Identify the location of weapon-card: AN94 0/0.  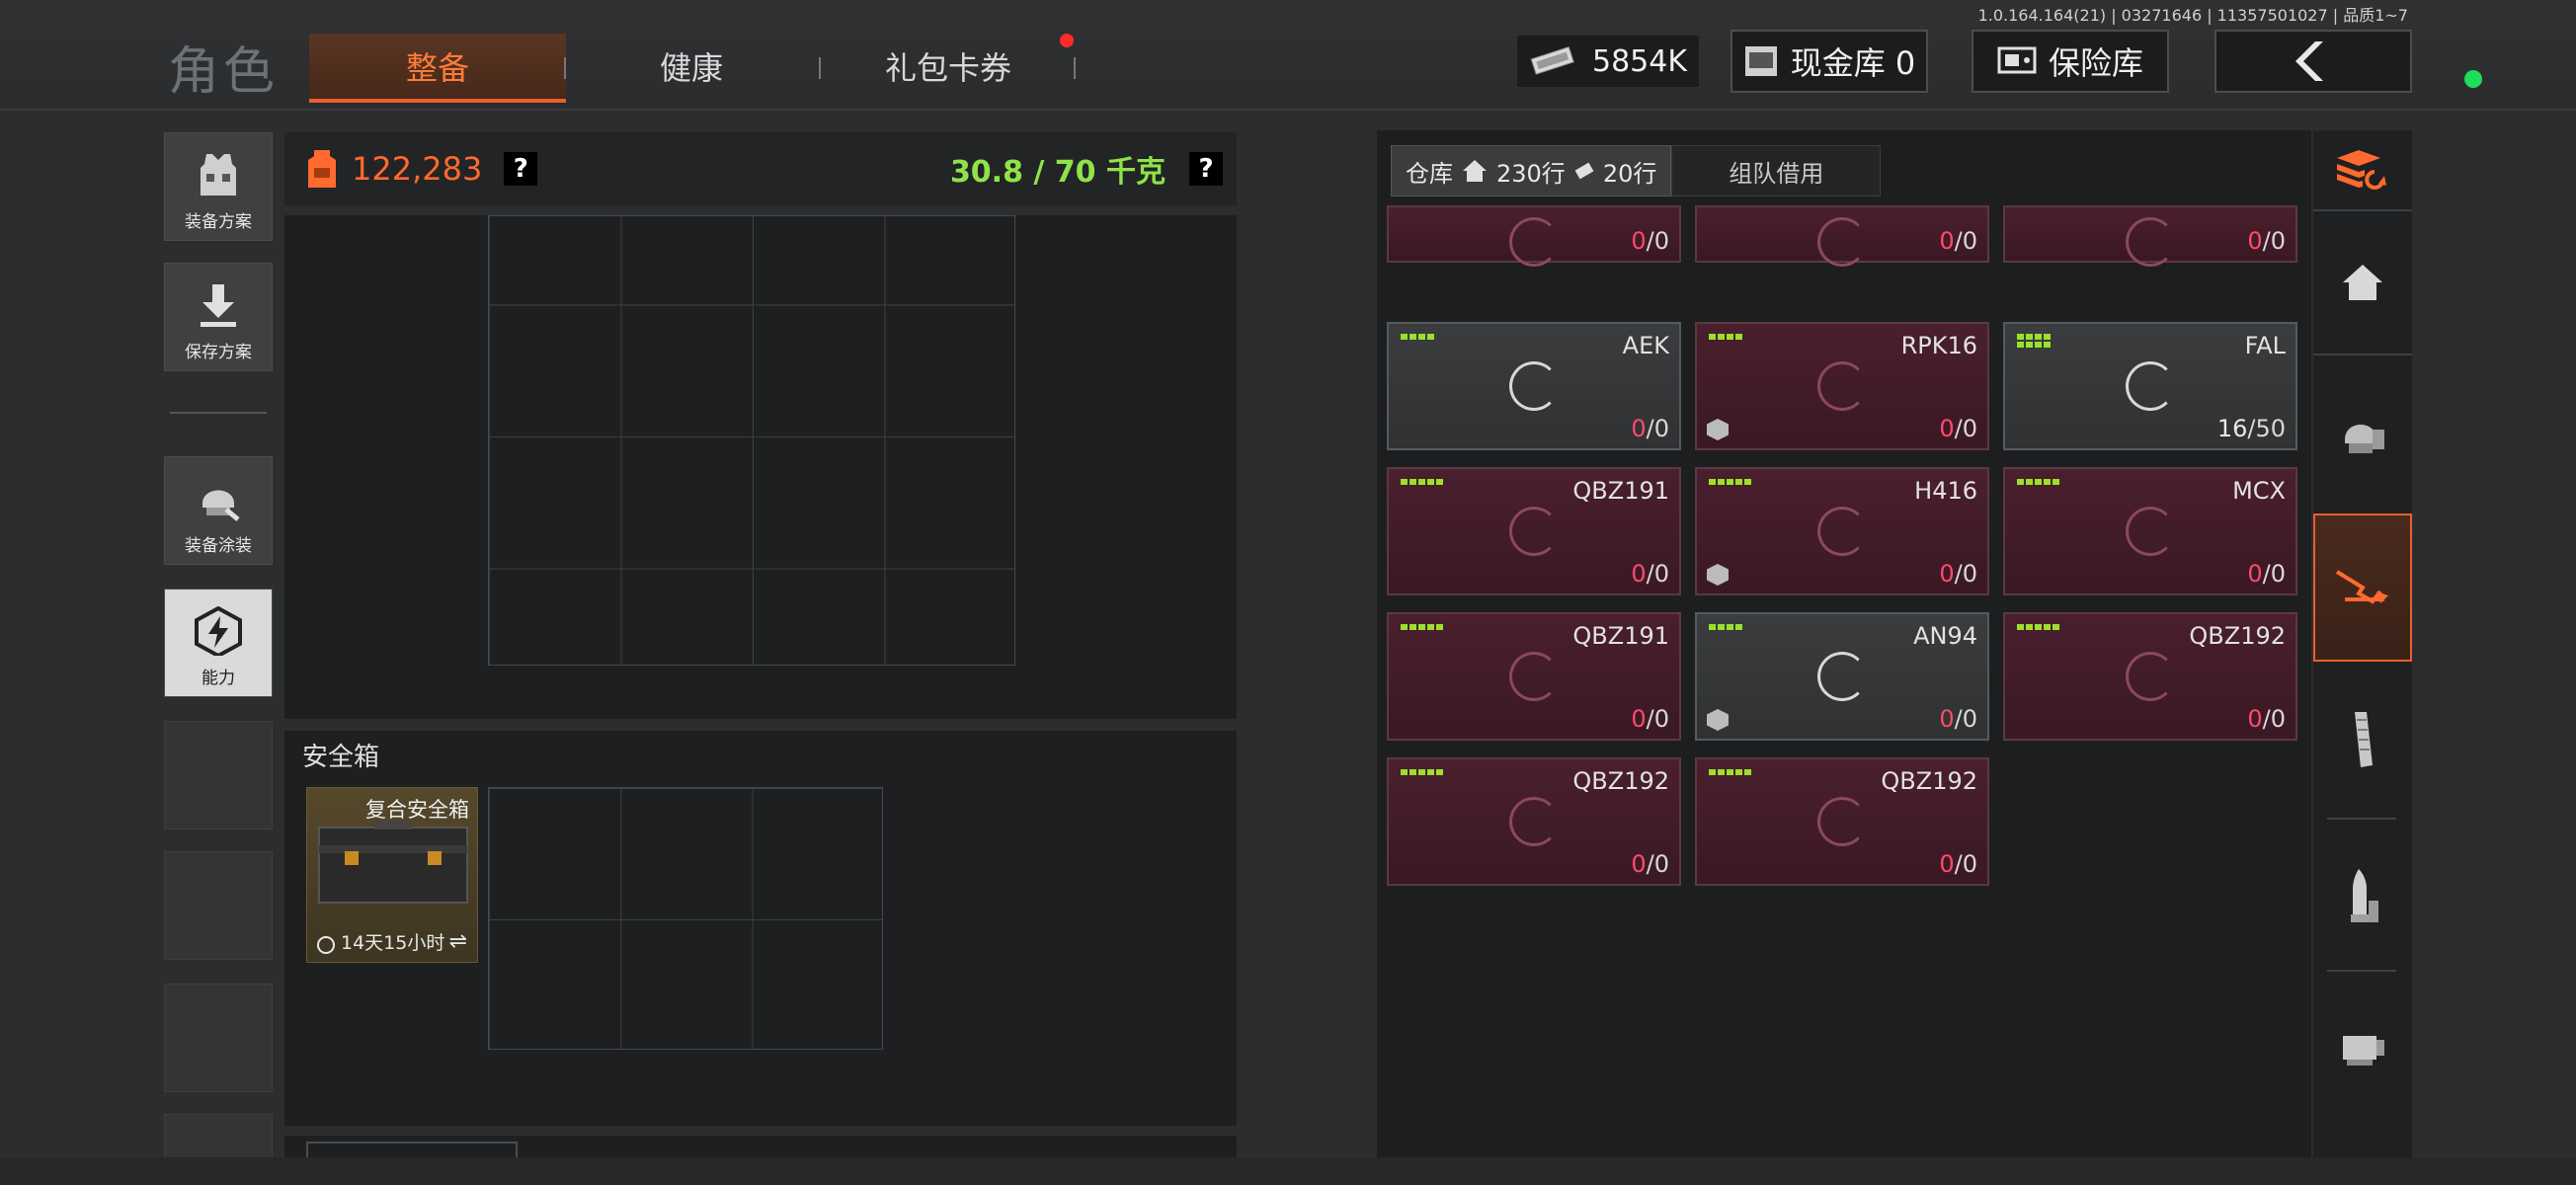
(1842, 676).